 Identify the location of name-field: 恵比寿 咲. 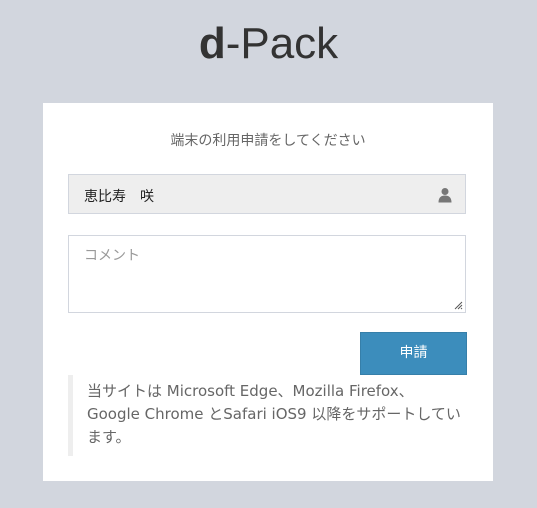
(267, 194).